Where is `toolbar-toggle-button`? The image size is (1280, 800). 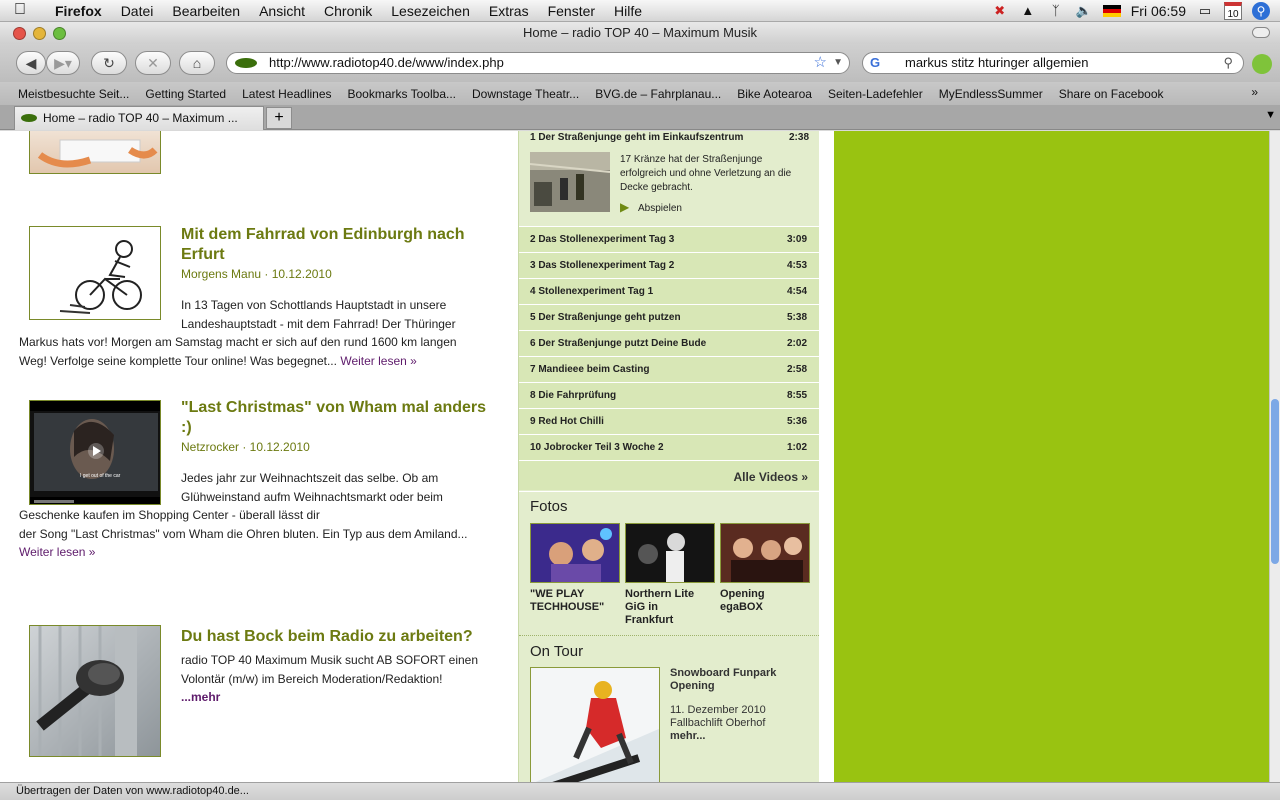 toolbar-toggle-button is located at coordinates (1261, 32).